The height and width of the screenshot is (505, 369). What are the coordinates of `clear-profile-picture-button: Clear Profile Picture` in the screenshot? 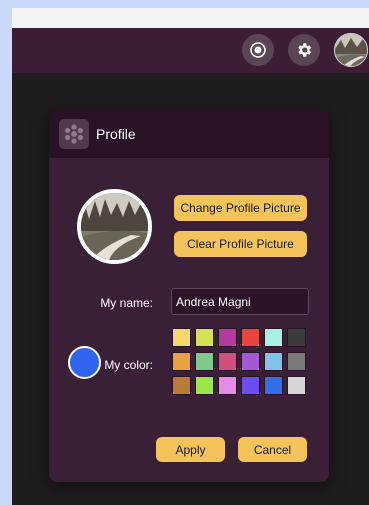 It's located at (240, 244).